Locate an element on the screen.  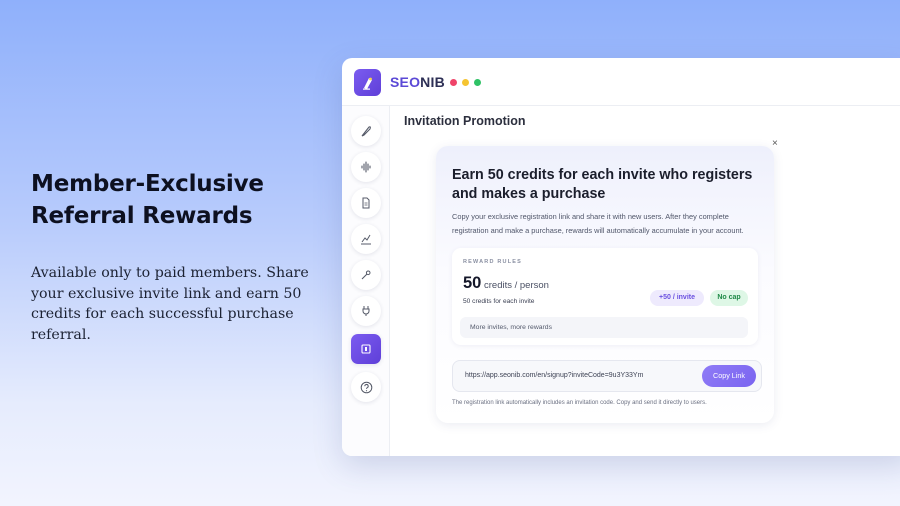
sidebar-item-analytics is located at coordinates (366, 239).